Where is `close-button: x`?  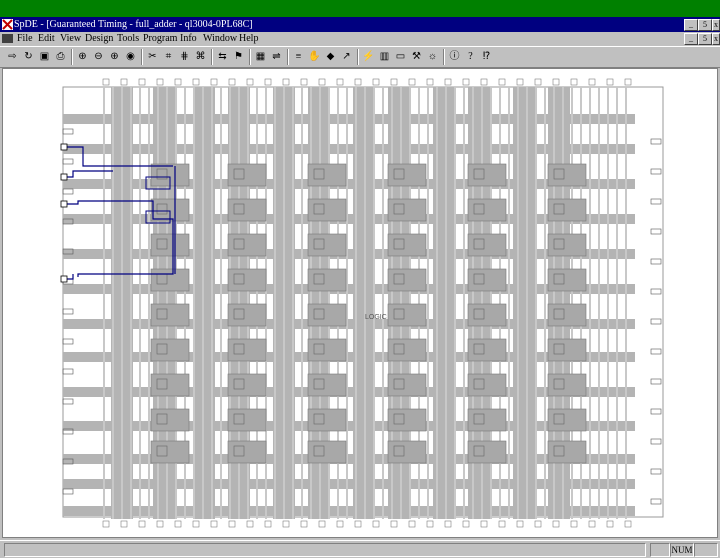 close-button: x is located at coordinates (716, 25).